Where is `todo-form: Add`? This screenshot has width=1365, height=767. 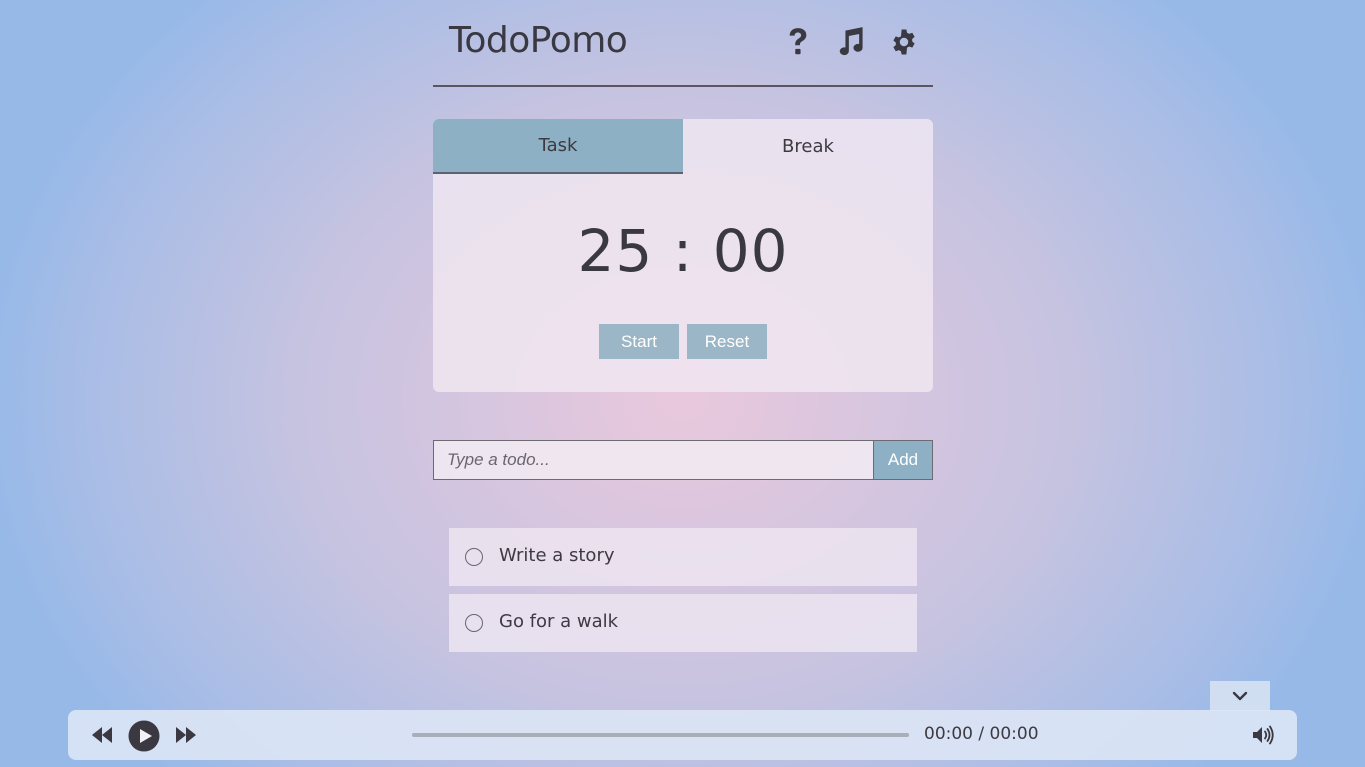 todo-form: Add is located at coordinates (683, 460).